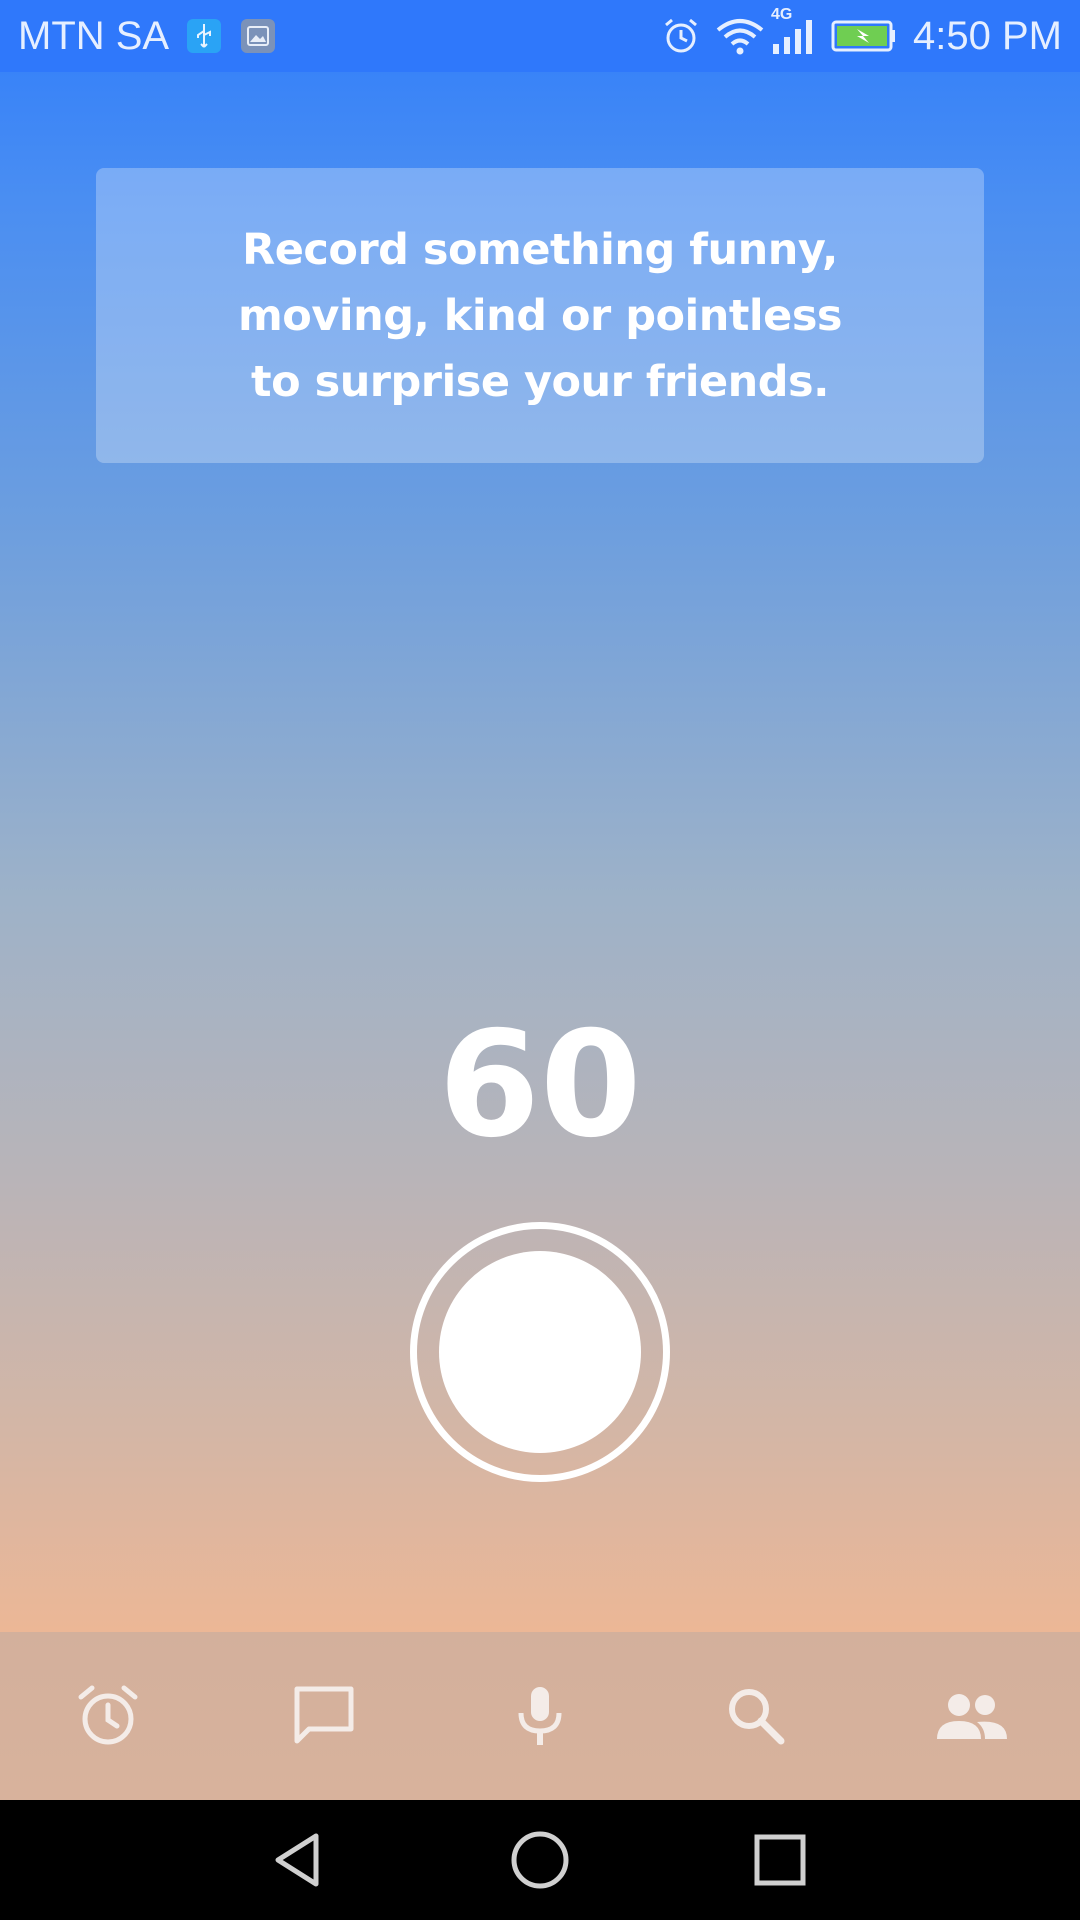 This screenshot has width=1080, height=1920. Describe the element at coordinates (782, 14) in the screenshot. I see `network-type: 4G` at that location.